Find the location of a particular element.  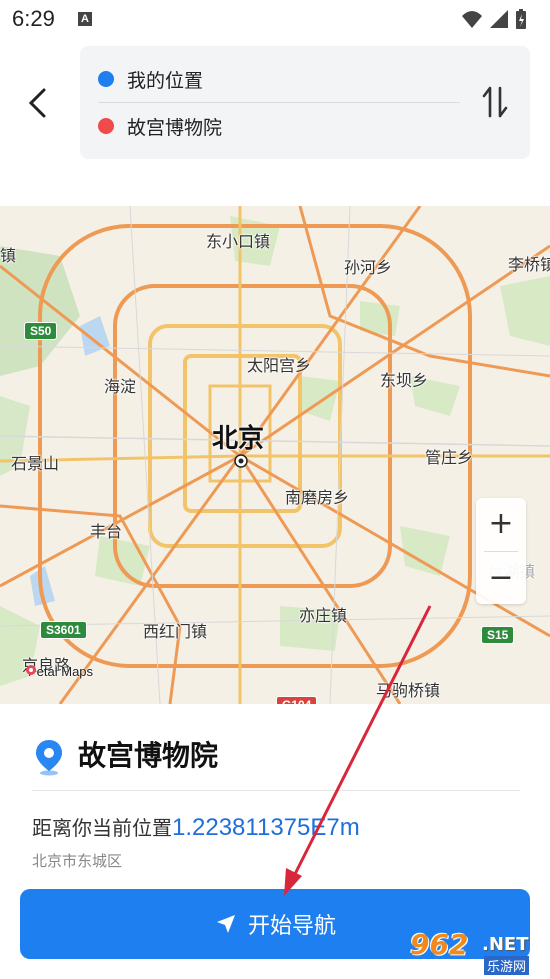

road-tag: S50 is located at coordinates (41, 331).